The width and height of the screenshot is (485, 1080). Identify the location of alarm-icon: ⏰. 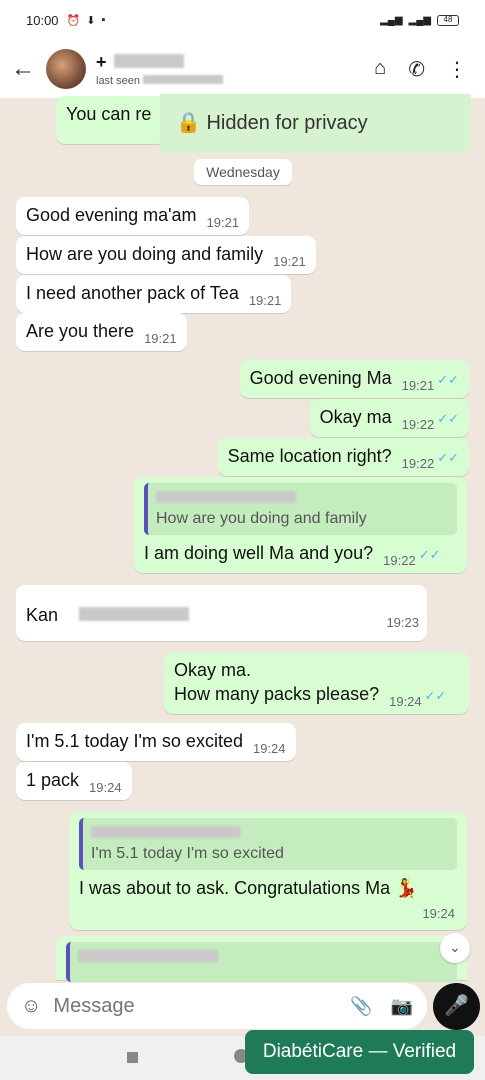
(73, 20).